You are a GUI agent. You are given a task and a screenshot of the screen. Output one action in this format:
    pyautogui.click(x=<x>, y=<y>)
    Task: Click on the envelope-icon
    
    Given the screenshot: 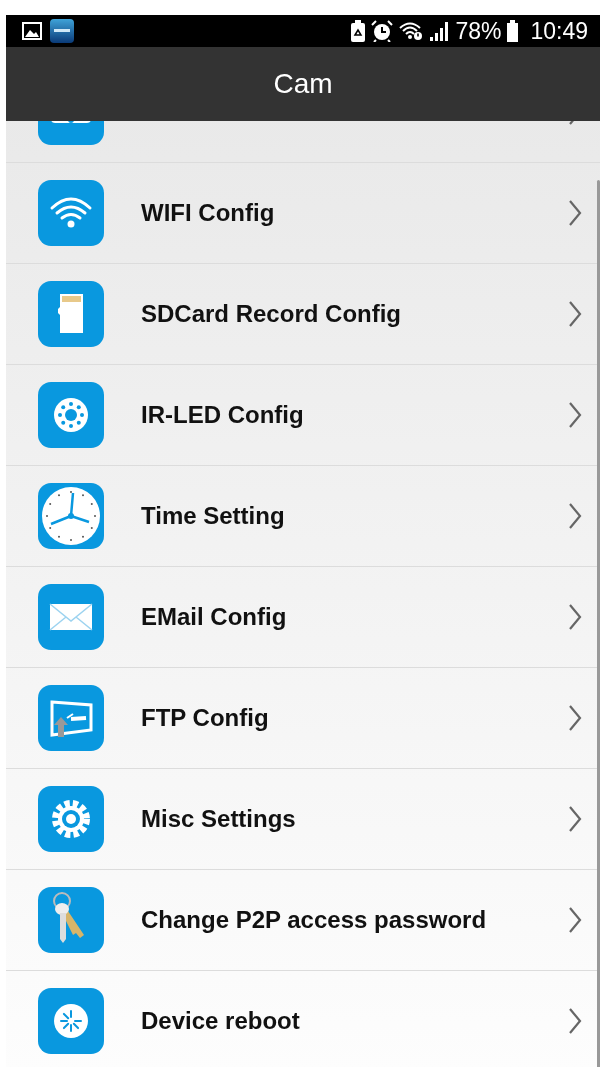 What is the action you would take?
    pyautogui.click(x=71, y=617)
    